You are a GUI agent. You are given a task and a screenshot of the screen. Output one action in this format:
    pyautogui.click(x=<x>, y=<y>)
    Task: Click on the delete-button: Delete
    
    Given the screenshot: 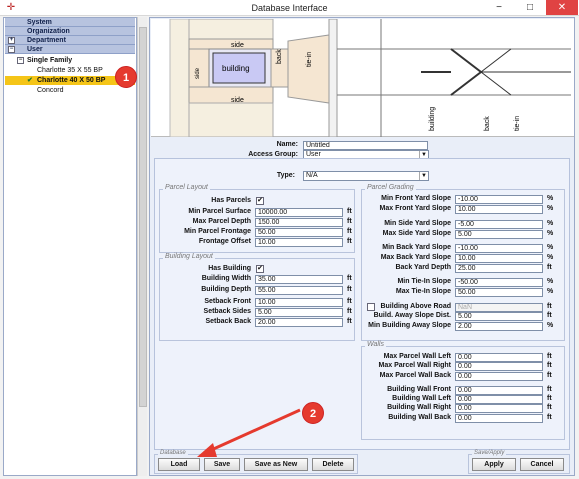 What is the action you would take?
    pyautogui.click(x=333, y=464)
    